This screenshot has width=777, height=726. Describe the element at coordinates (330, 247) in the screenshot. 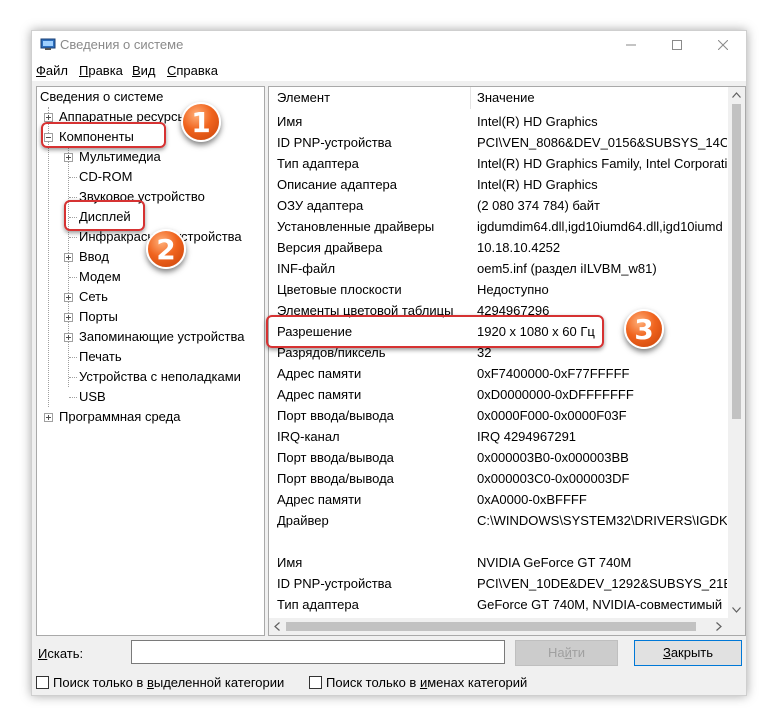

I see `row-element: Версия драйвера` at that location.